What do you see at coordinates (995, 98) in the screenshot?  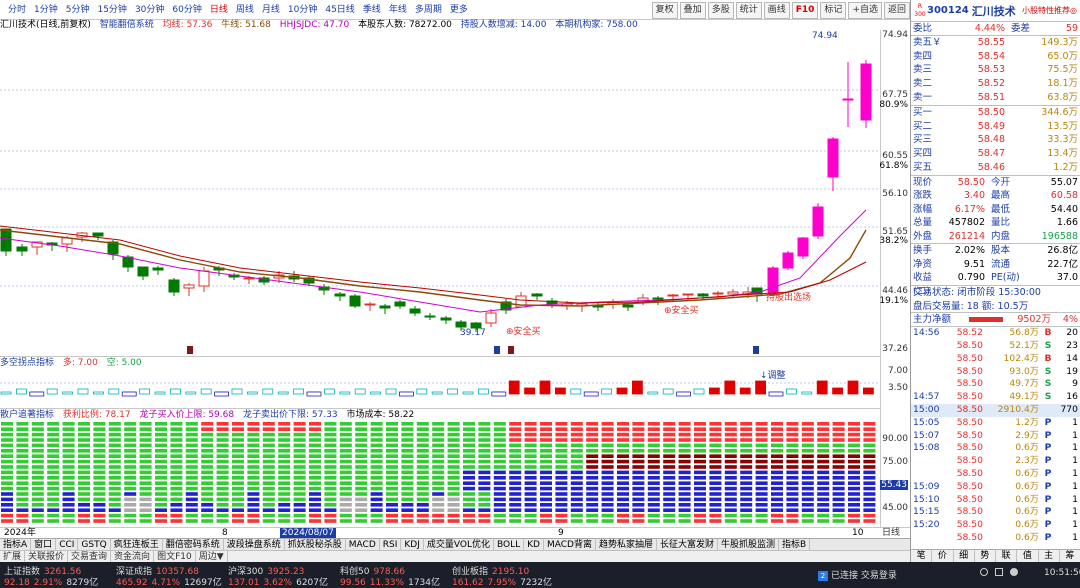 I see `ask-row: 卖一 58.51 63.8万` at bounding box center [995, 98].